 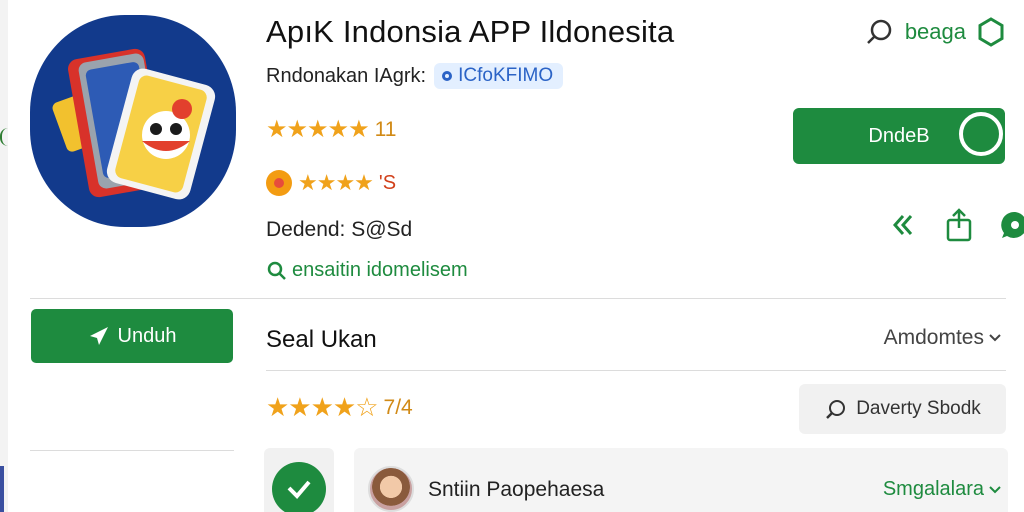 I want to click on more-info-link-label: ensaitin idomelisem, so click(x=380, y=270).